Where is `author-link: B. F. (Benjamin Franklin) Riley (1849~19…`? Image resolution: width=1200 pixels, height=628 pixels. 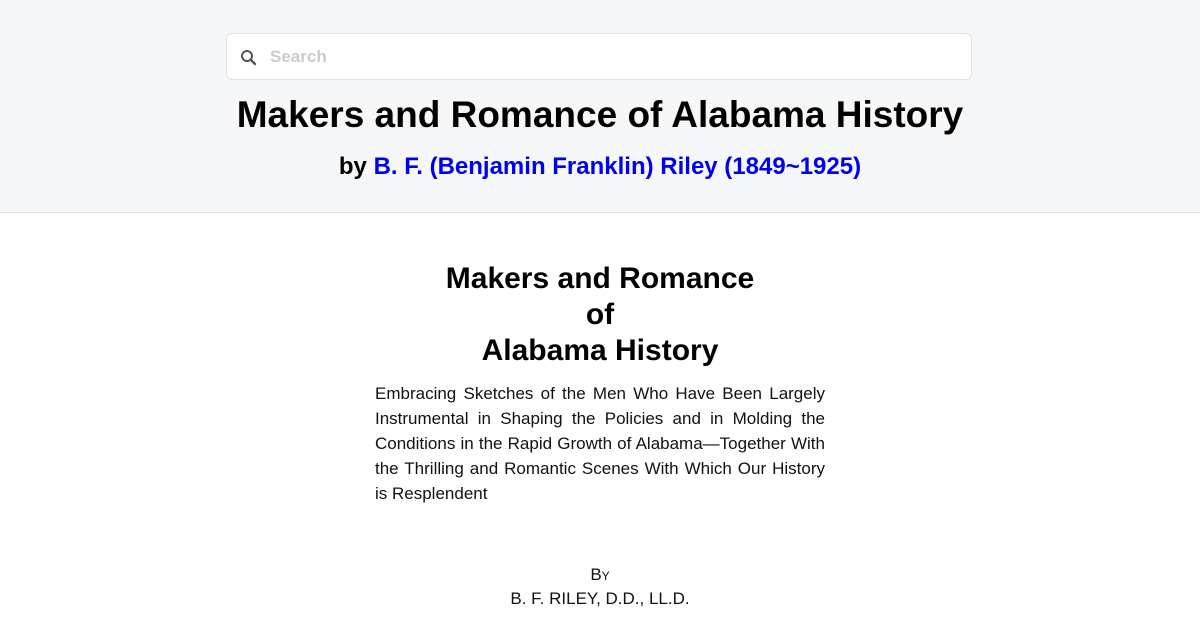
author-link: B. F. (Benjamin Franklin) Riley (1849~19… is located at coordinates (618, 166).